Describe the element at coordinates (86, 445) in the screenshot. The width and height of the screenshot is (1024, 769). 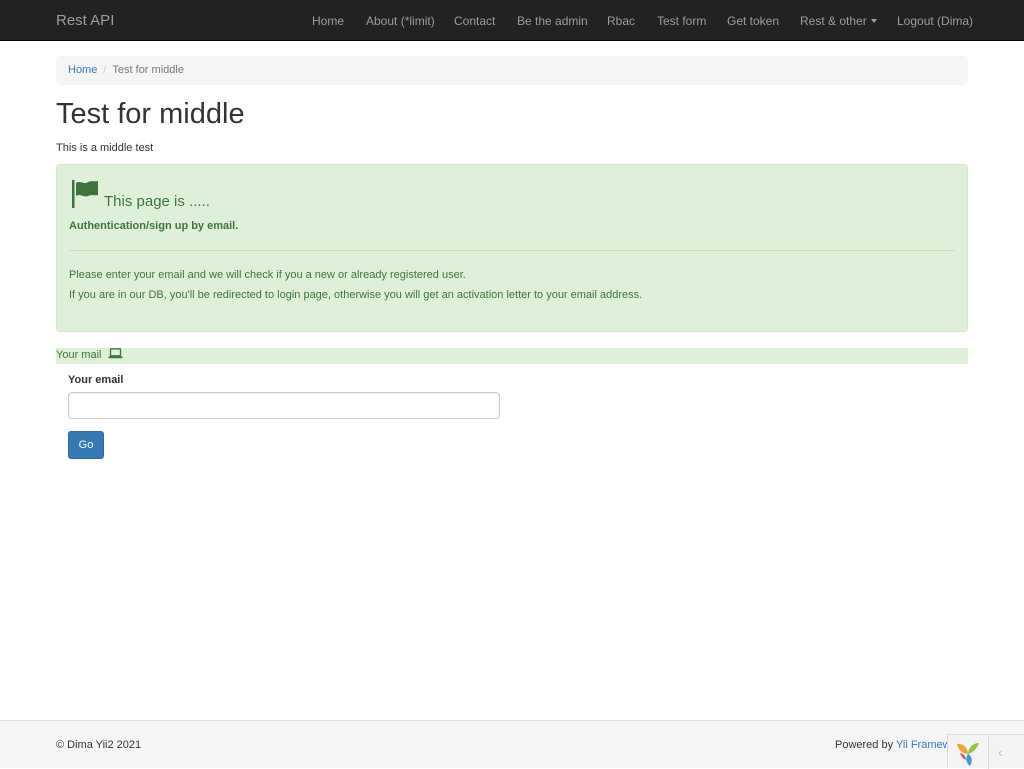
I see `go-button: Go` at that location.